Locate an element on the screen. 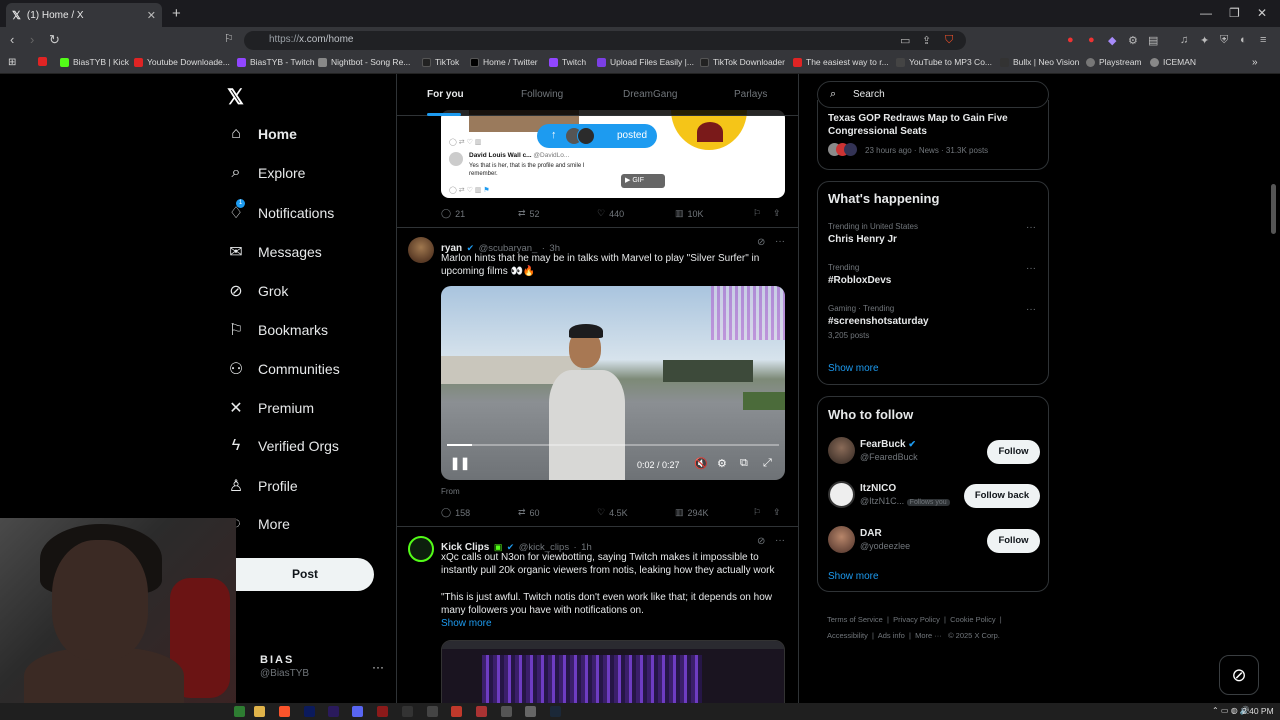 The image size is (1280, 720). url-field: https://x.com/home is located at coordinates (605, 40).